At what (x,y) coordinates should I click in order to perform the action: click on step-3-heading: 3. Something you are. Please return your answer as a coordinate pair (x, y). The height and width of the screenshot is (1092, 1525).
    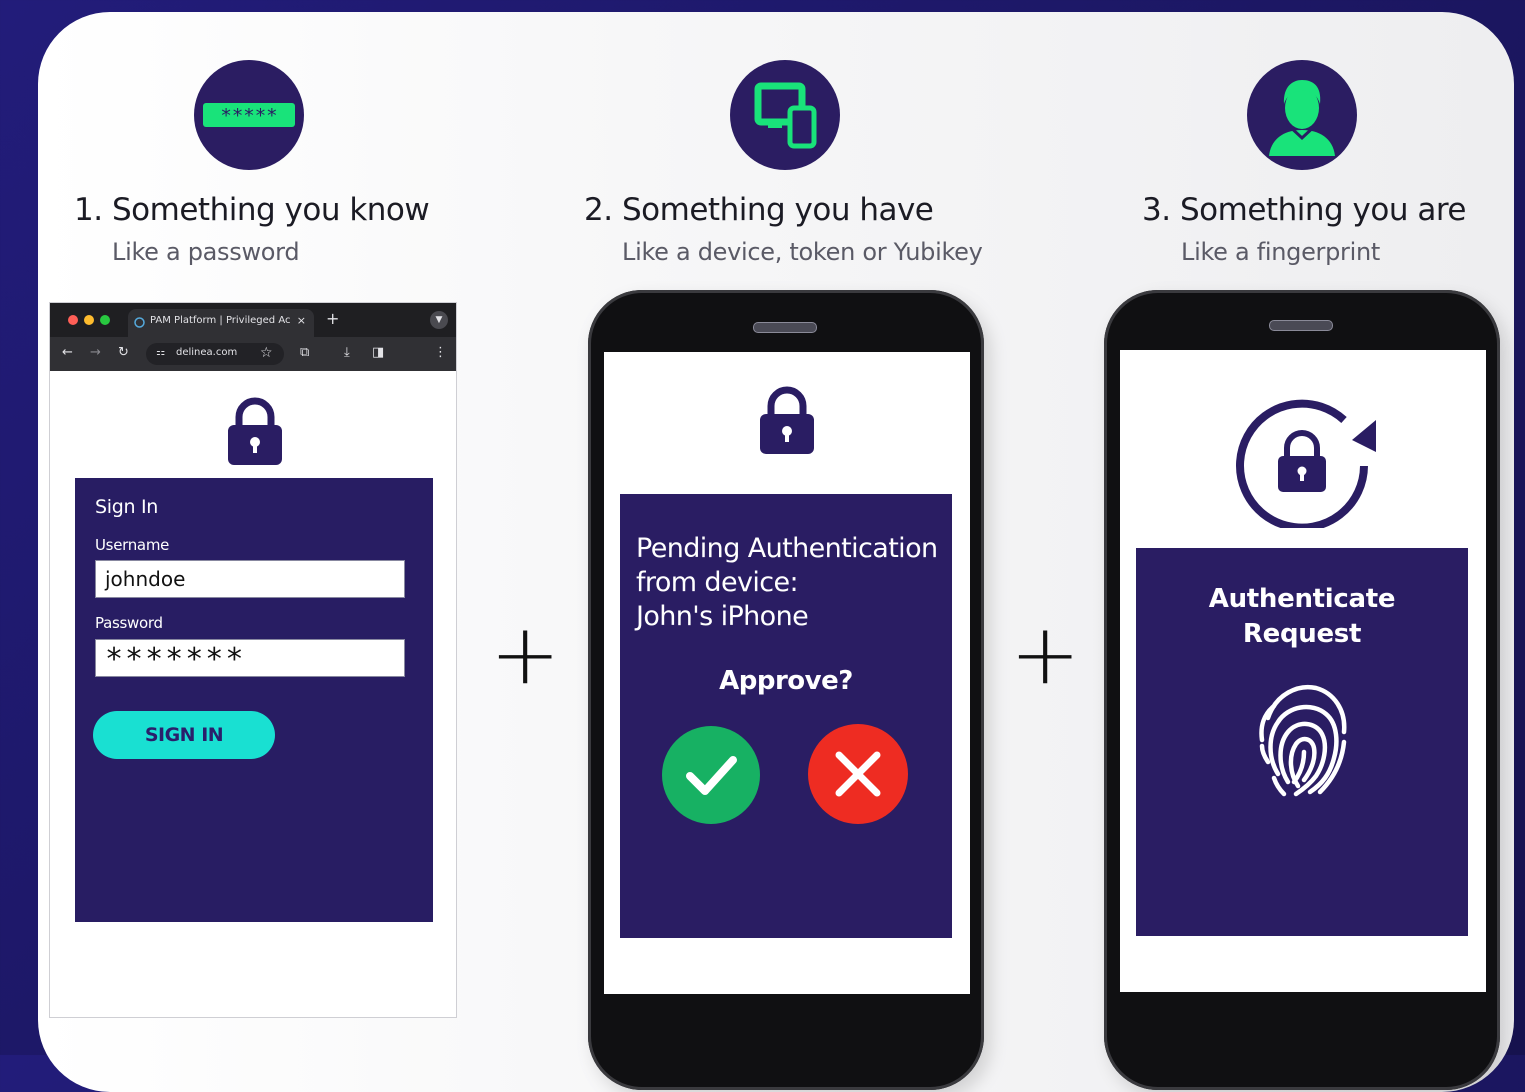
    Looking at the image, I should click on (1304, 210).